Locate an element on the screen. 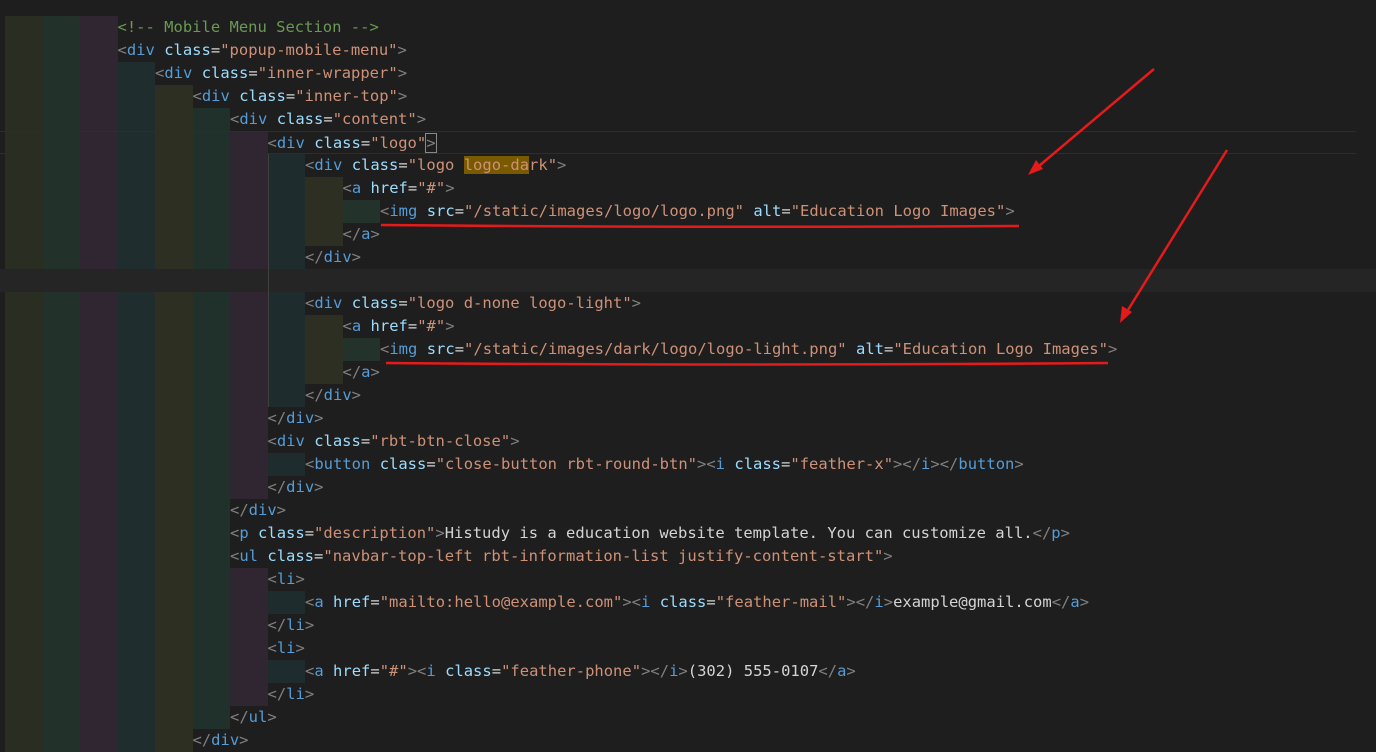  code-token: "/static/images/logo/logo.png" is located at coordinates (604, 211).